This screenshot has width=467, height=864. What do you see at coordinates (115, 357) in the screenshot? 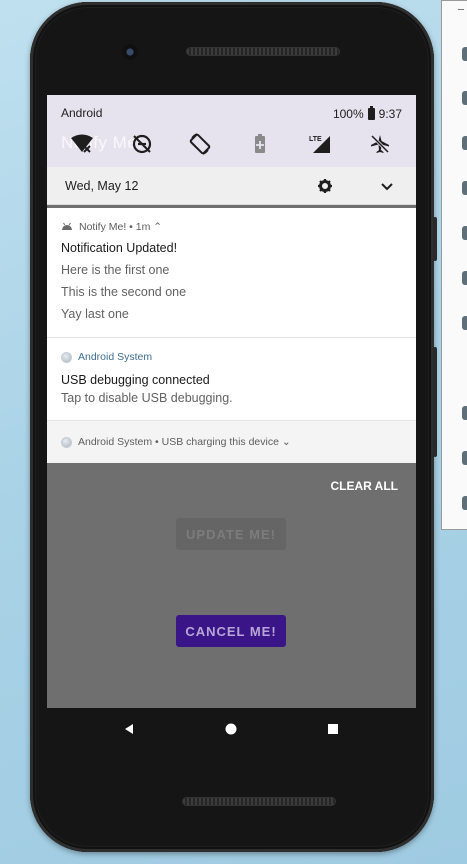
I see `notification-app-label: Android System` at bounding box center [115, 357].